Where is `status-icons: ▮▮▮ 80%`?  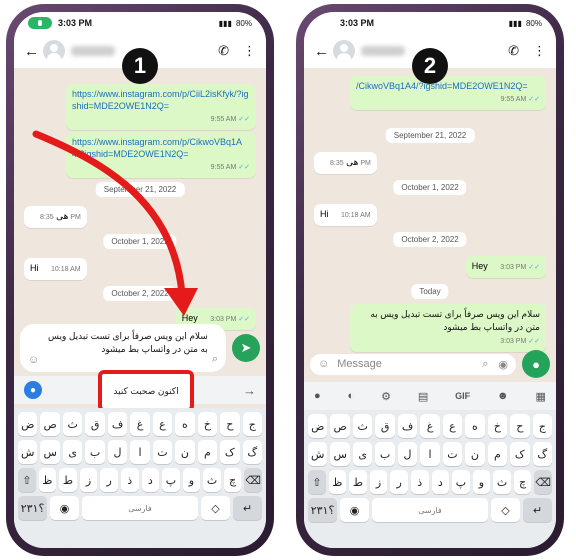 status-icons: ▮▮▮ 80% is located at coordinates (525, 23).